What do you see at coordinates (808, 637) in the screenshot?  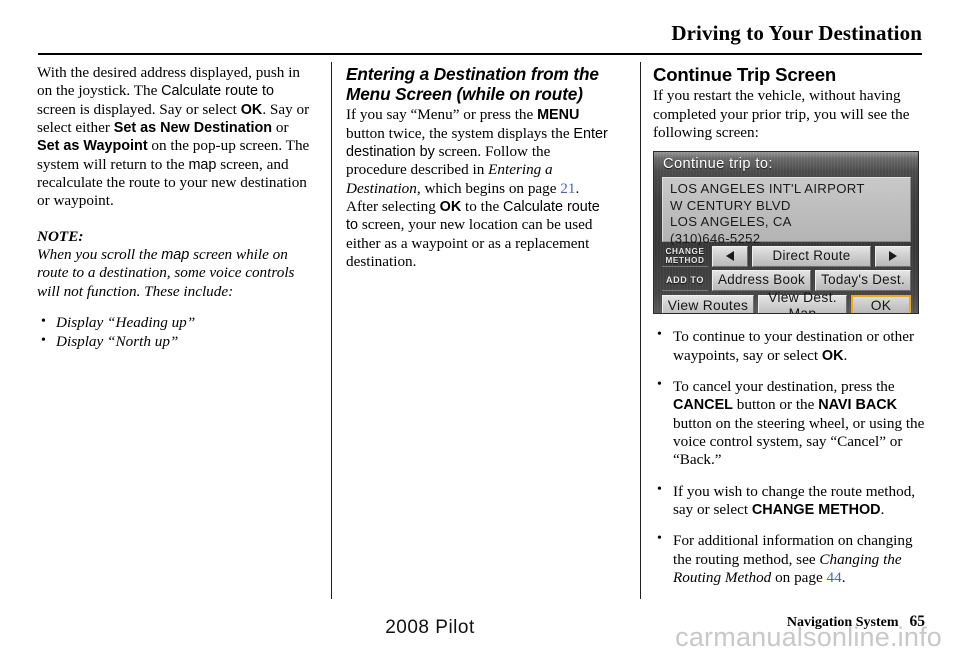 I see `watermark: carmanualsonline.info` at bounding box center [808, 637].